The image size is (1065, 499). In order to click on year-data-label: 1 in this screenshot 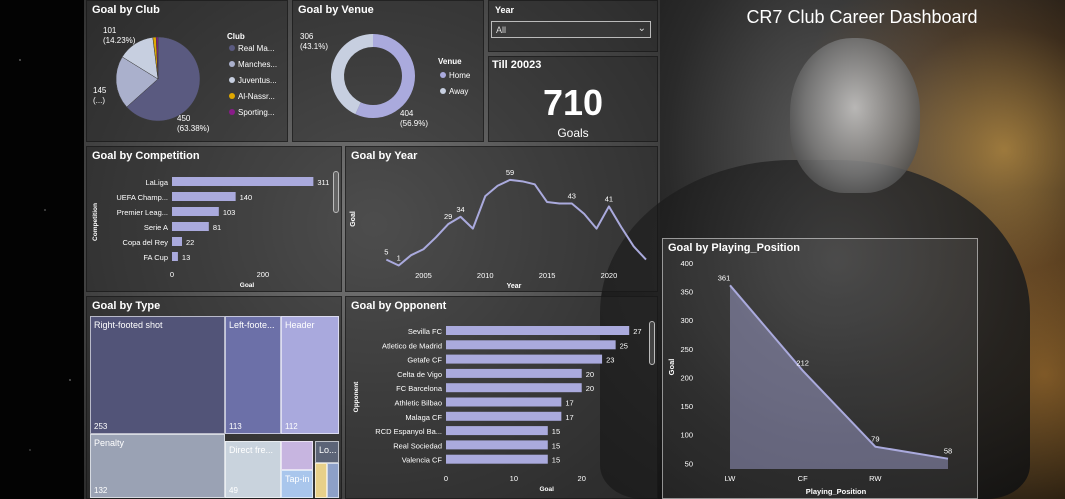, I will do `click(399, 258)`.